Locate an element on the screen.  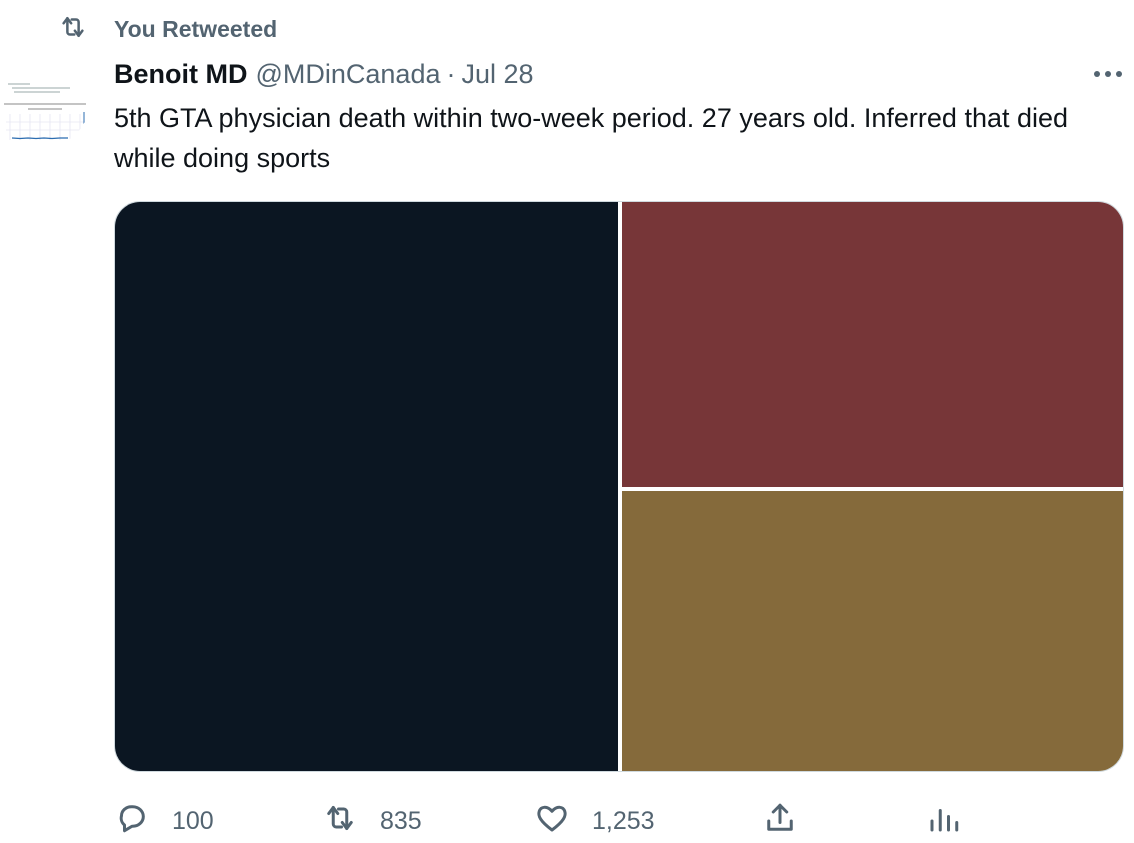
retweet-count: 835 is located at coordinates (401, 821).